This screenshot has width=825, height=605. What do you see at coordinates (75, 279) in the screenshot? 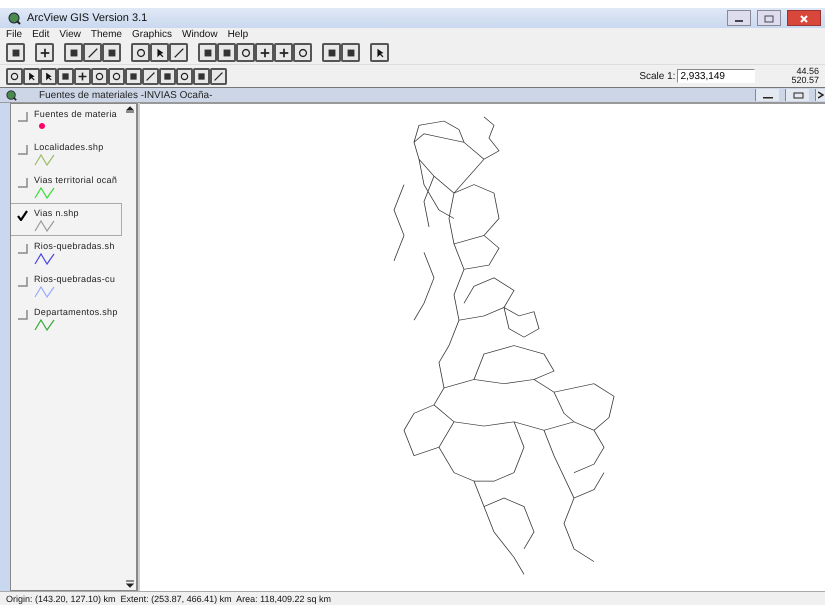
I see `theme-name: Rios-quebradas-cu` at bounding box center [75, 279].